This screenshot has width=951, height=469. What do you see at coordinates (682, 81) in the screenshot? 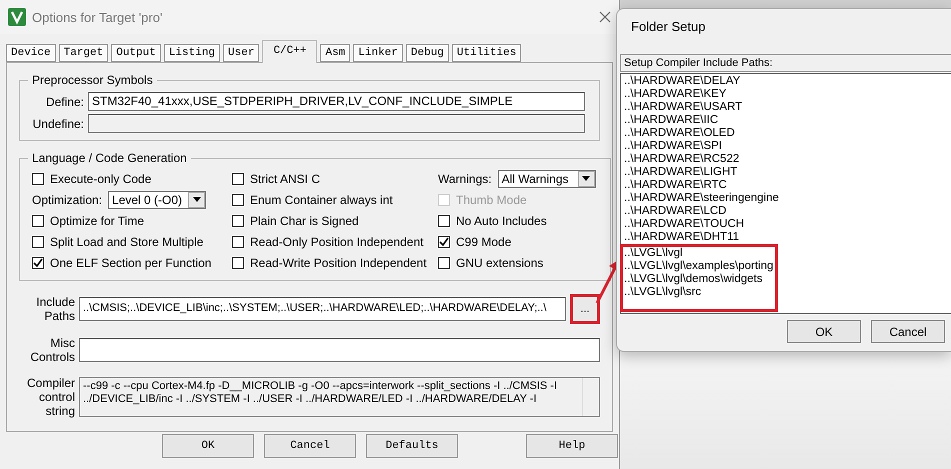
I see `path-item: ..\HARDWARE\DELAY` at bounding box center [682, 81].